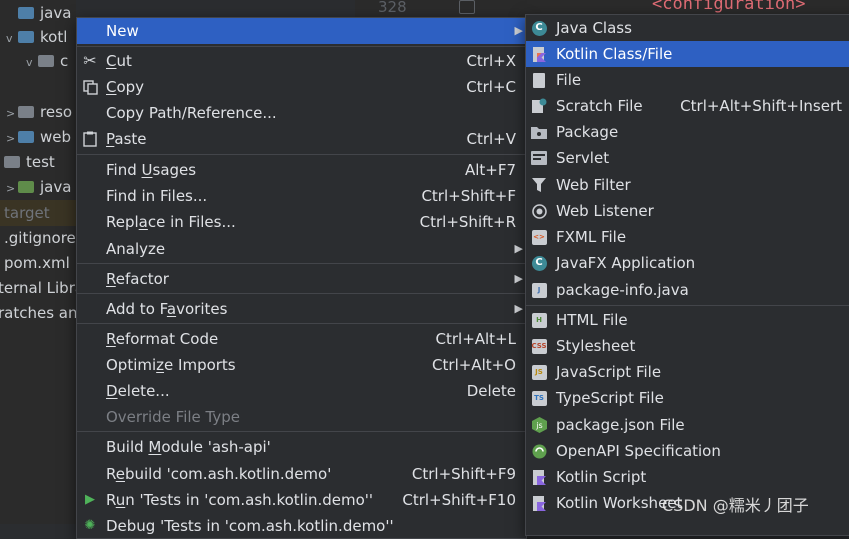 This screenshot has width=849, height=539. I want to click on java-class-icon: C, so click(539, 28).